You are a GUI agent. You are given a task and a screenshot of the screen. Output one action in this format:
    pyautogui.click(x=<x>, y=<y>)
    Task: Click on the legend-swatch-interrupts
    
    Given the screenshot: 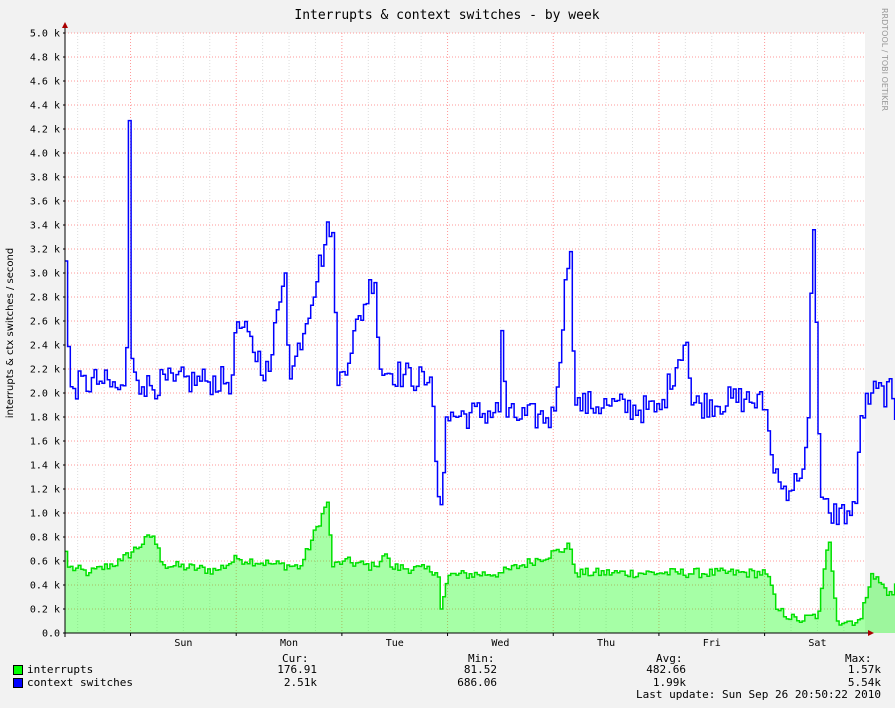 What is the action you would take?
    pyautogui.click(x=18, y=670)
    